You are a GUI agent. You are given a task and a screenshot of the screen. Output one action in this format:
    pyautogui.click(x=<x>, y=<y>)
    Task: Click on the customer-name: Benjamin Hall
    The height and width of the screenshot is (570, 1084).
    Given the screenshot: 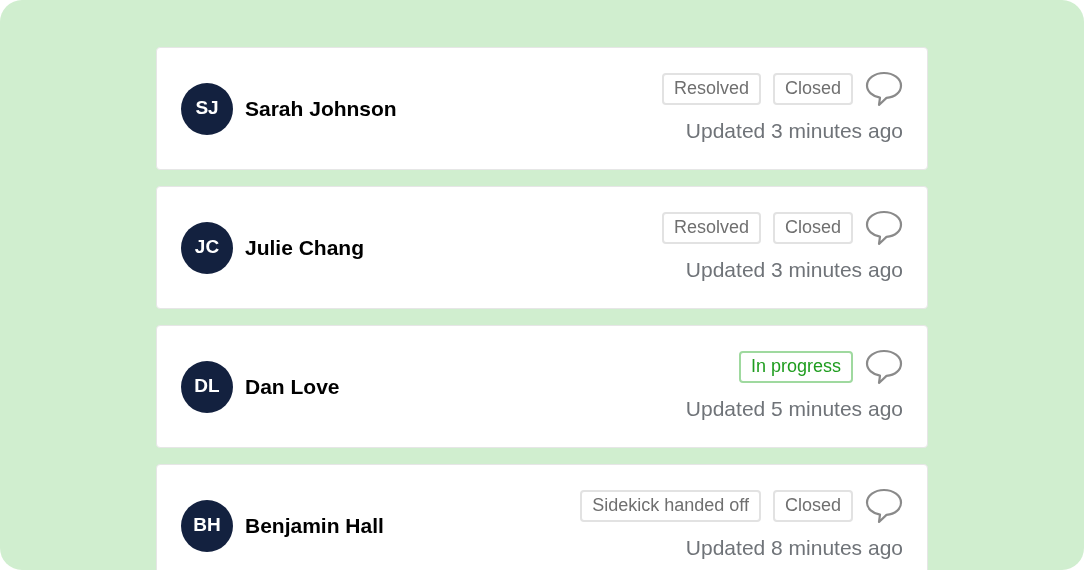 What is the action you would take?
    pyautogui.click(x=314, y=525)
    